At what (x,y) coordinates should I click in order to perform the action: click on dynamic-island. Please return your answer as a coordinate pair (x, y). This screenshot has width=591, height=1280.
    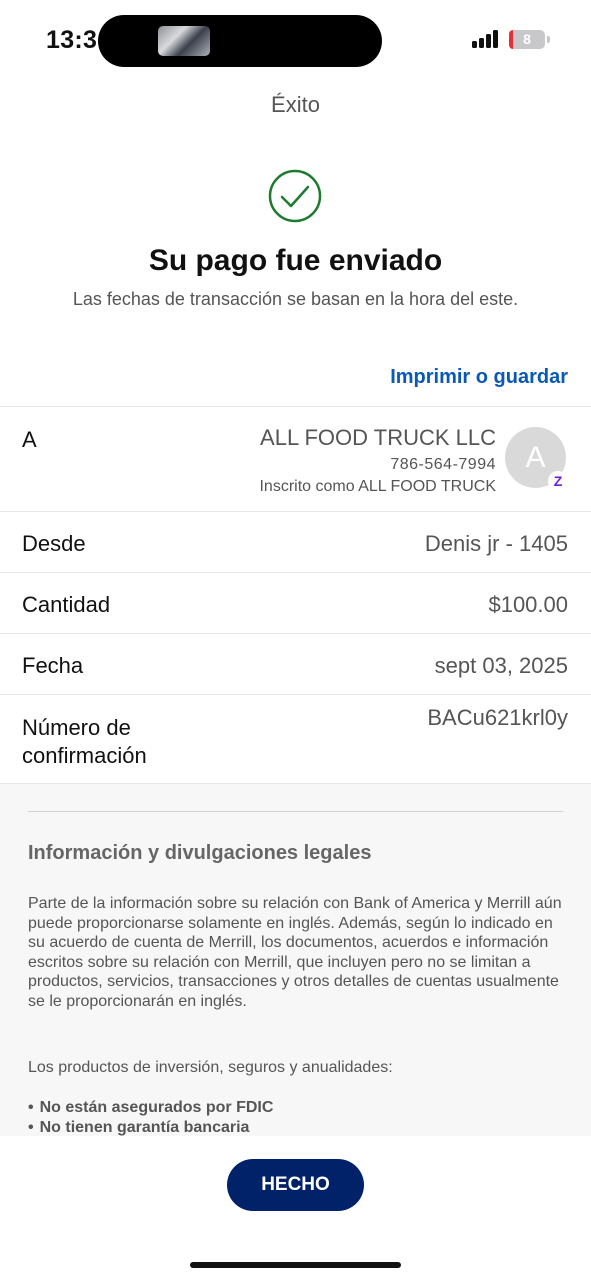
    Looking at the image, I should click on (240, 41).